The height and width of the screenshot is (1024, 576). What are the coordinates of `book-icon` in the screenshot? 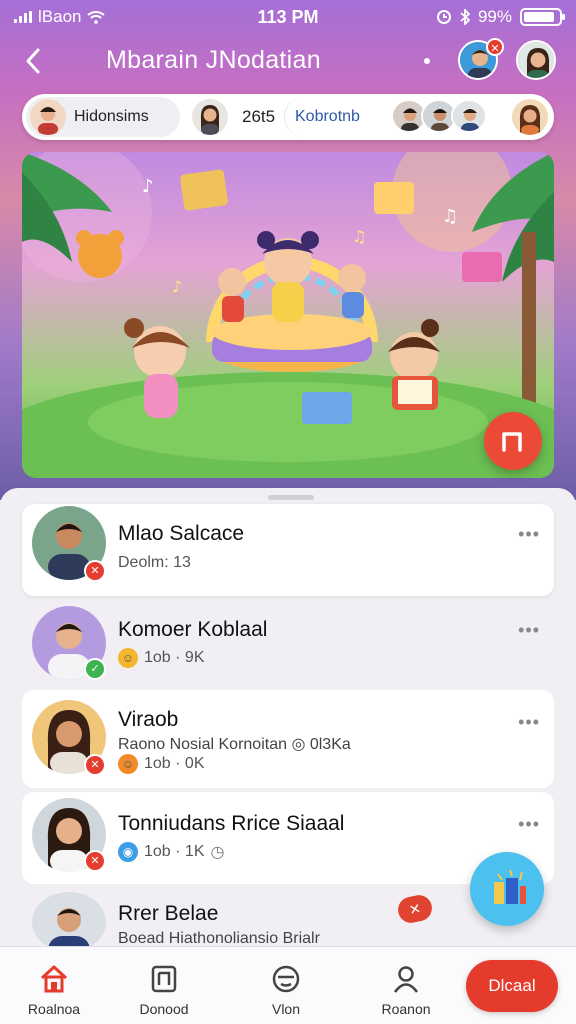 It's located at (164, 979).